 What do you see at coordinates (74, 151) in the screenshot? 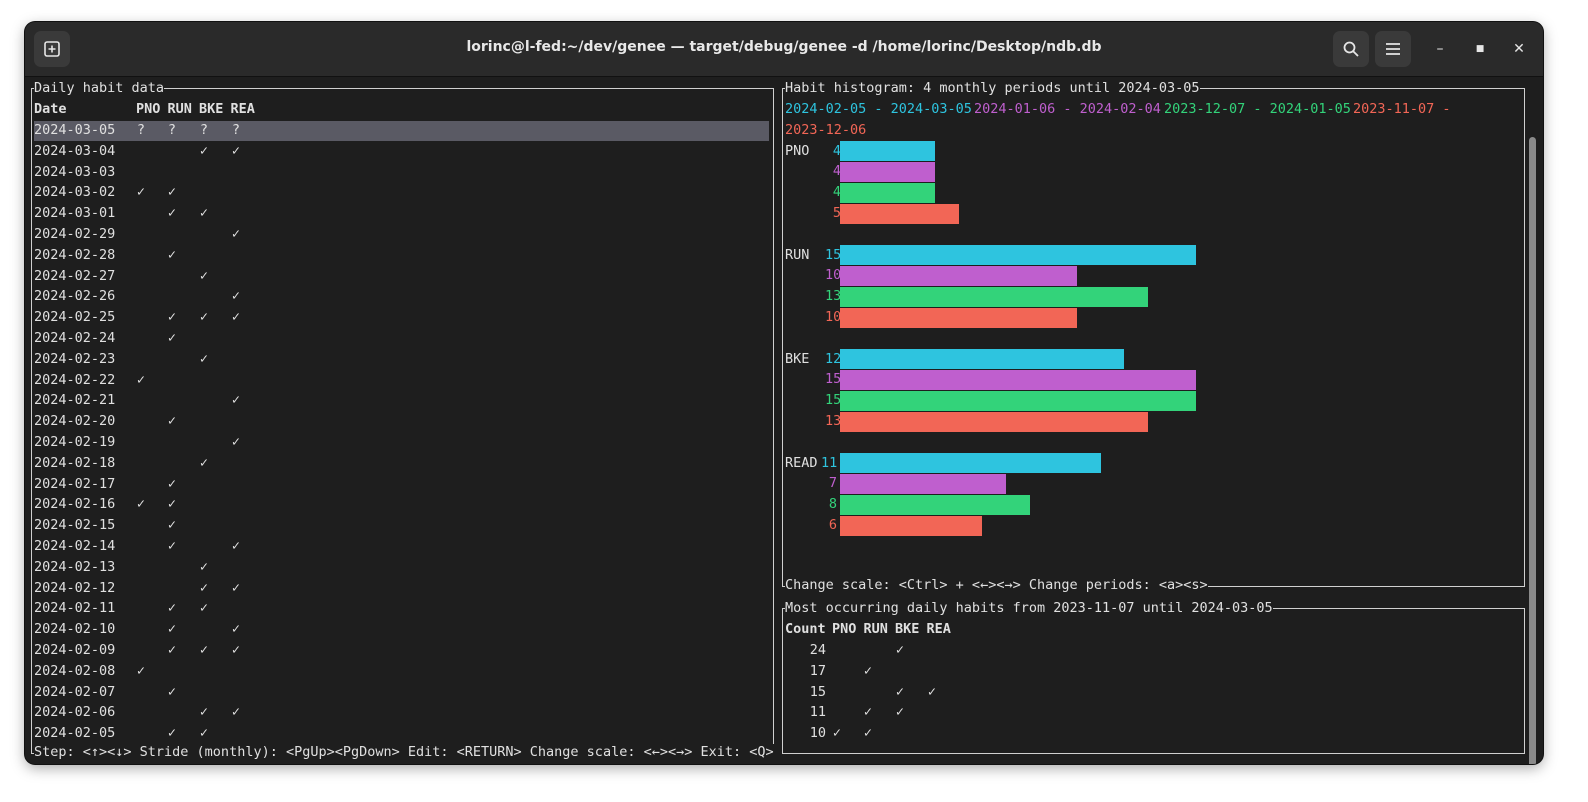
I see `row-date: 2024-03-04` at bounding box center [74, 151].